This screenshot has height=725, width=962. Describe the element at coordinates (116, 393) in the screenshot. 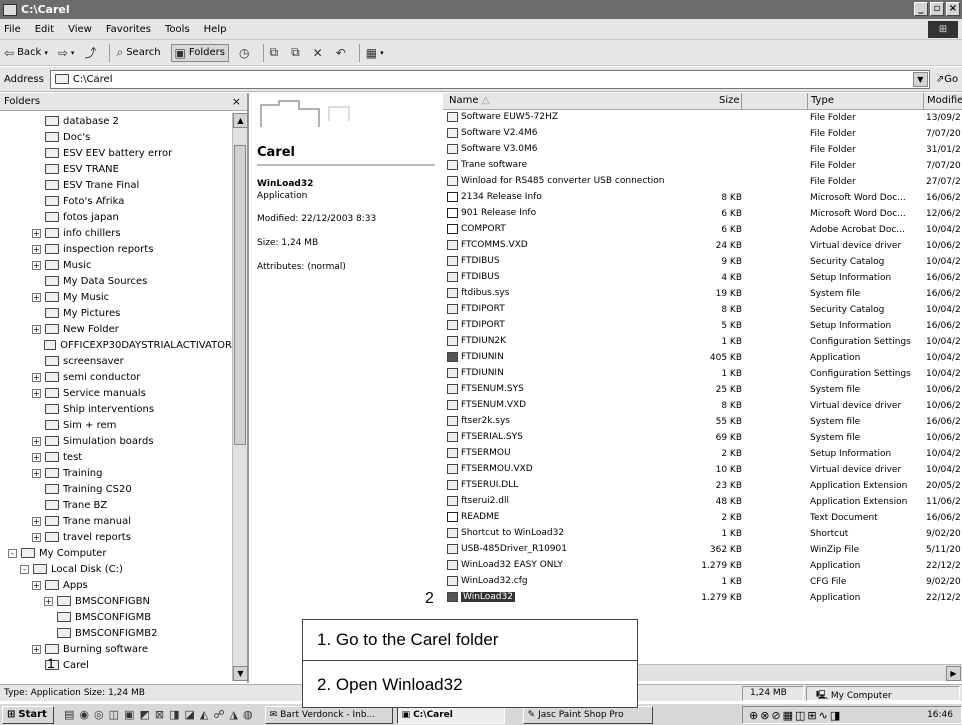

I see `tree-item: + Service manuals` at that location.